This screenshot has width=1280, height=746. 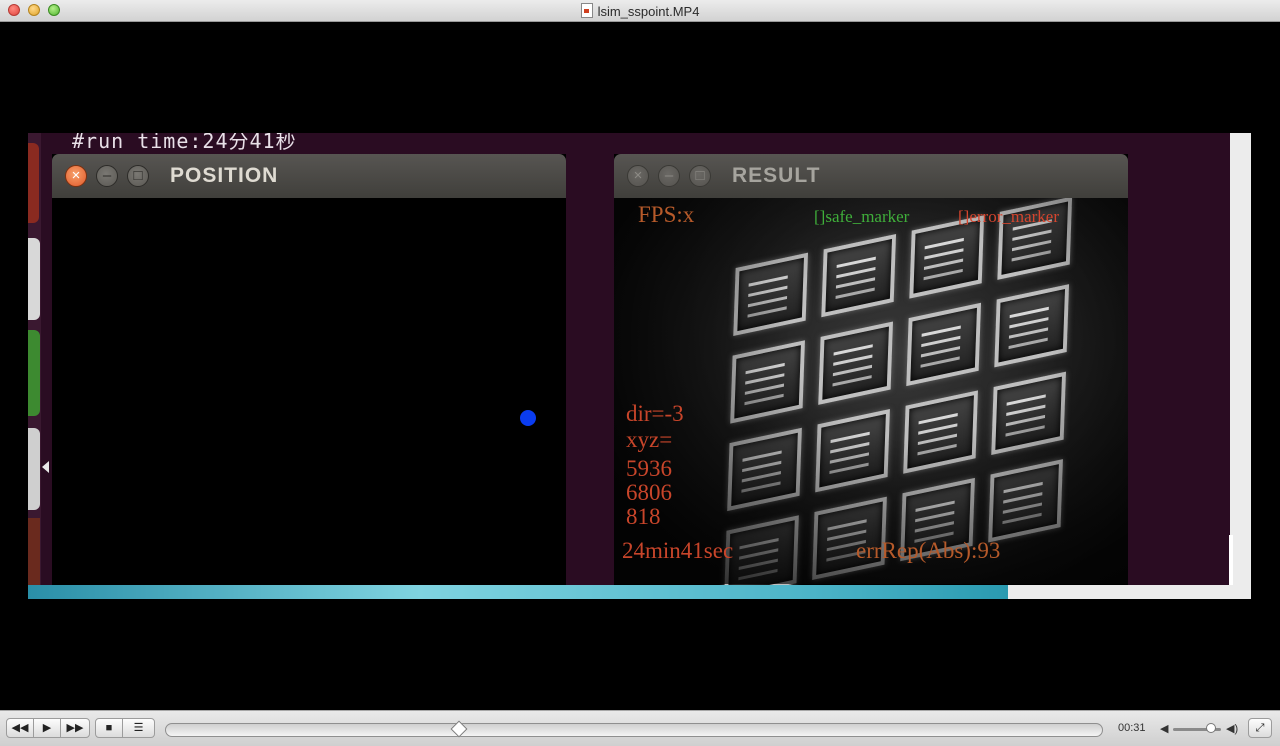 I want to click on result-window-title: RESULT, so click(x=776, y=175).